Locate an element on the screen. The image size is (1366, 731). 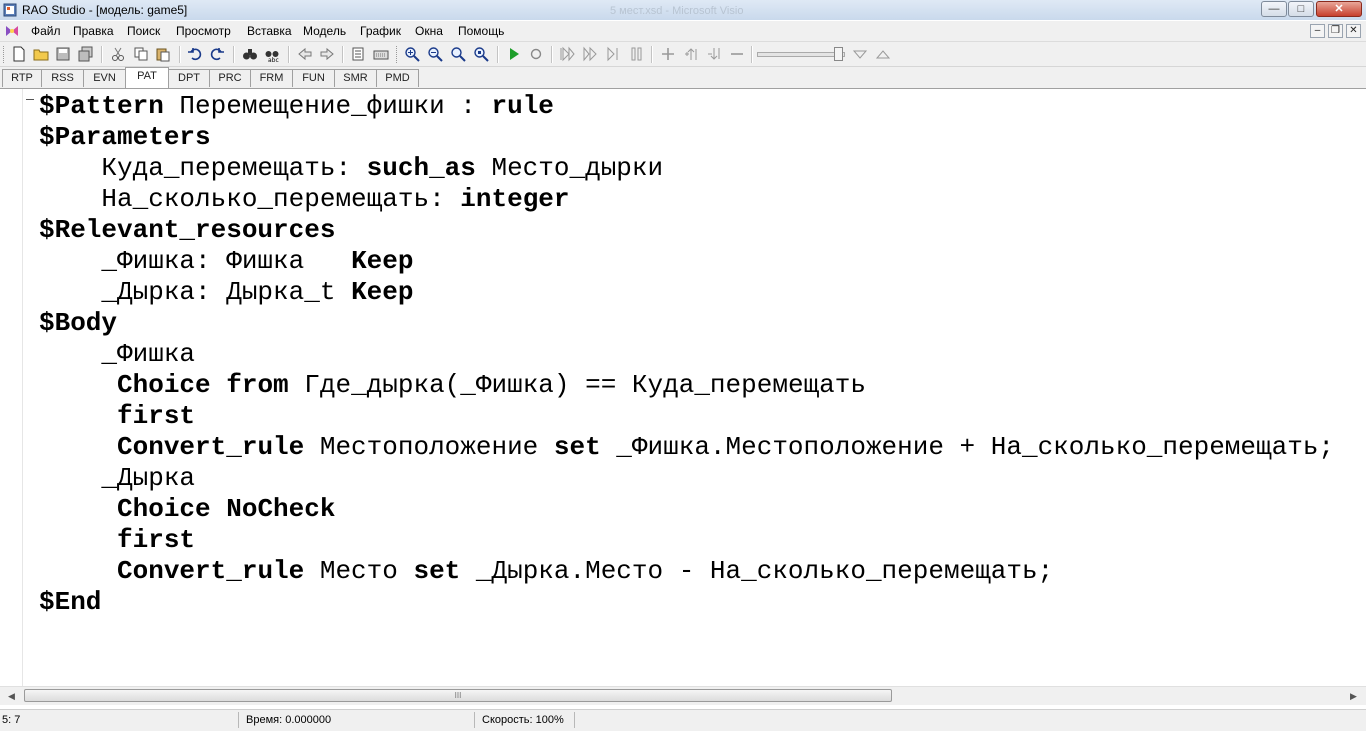
speed-slider-track is located at coordinates (801, 54).